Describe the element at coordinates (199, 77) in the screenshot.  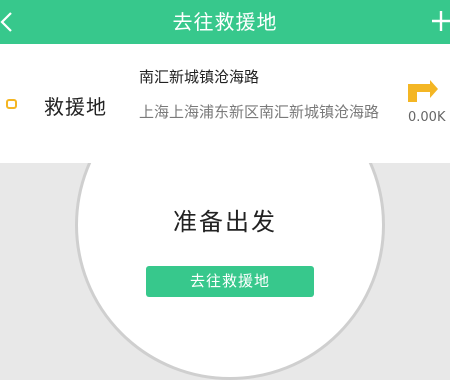
I see `road-name: 南汇新城镇沧海路` at that location.